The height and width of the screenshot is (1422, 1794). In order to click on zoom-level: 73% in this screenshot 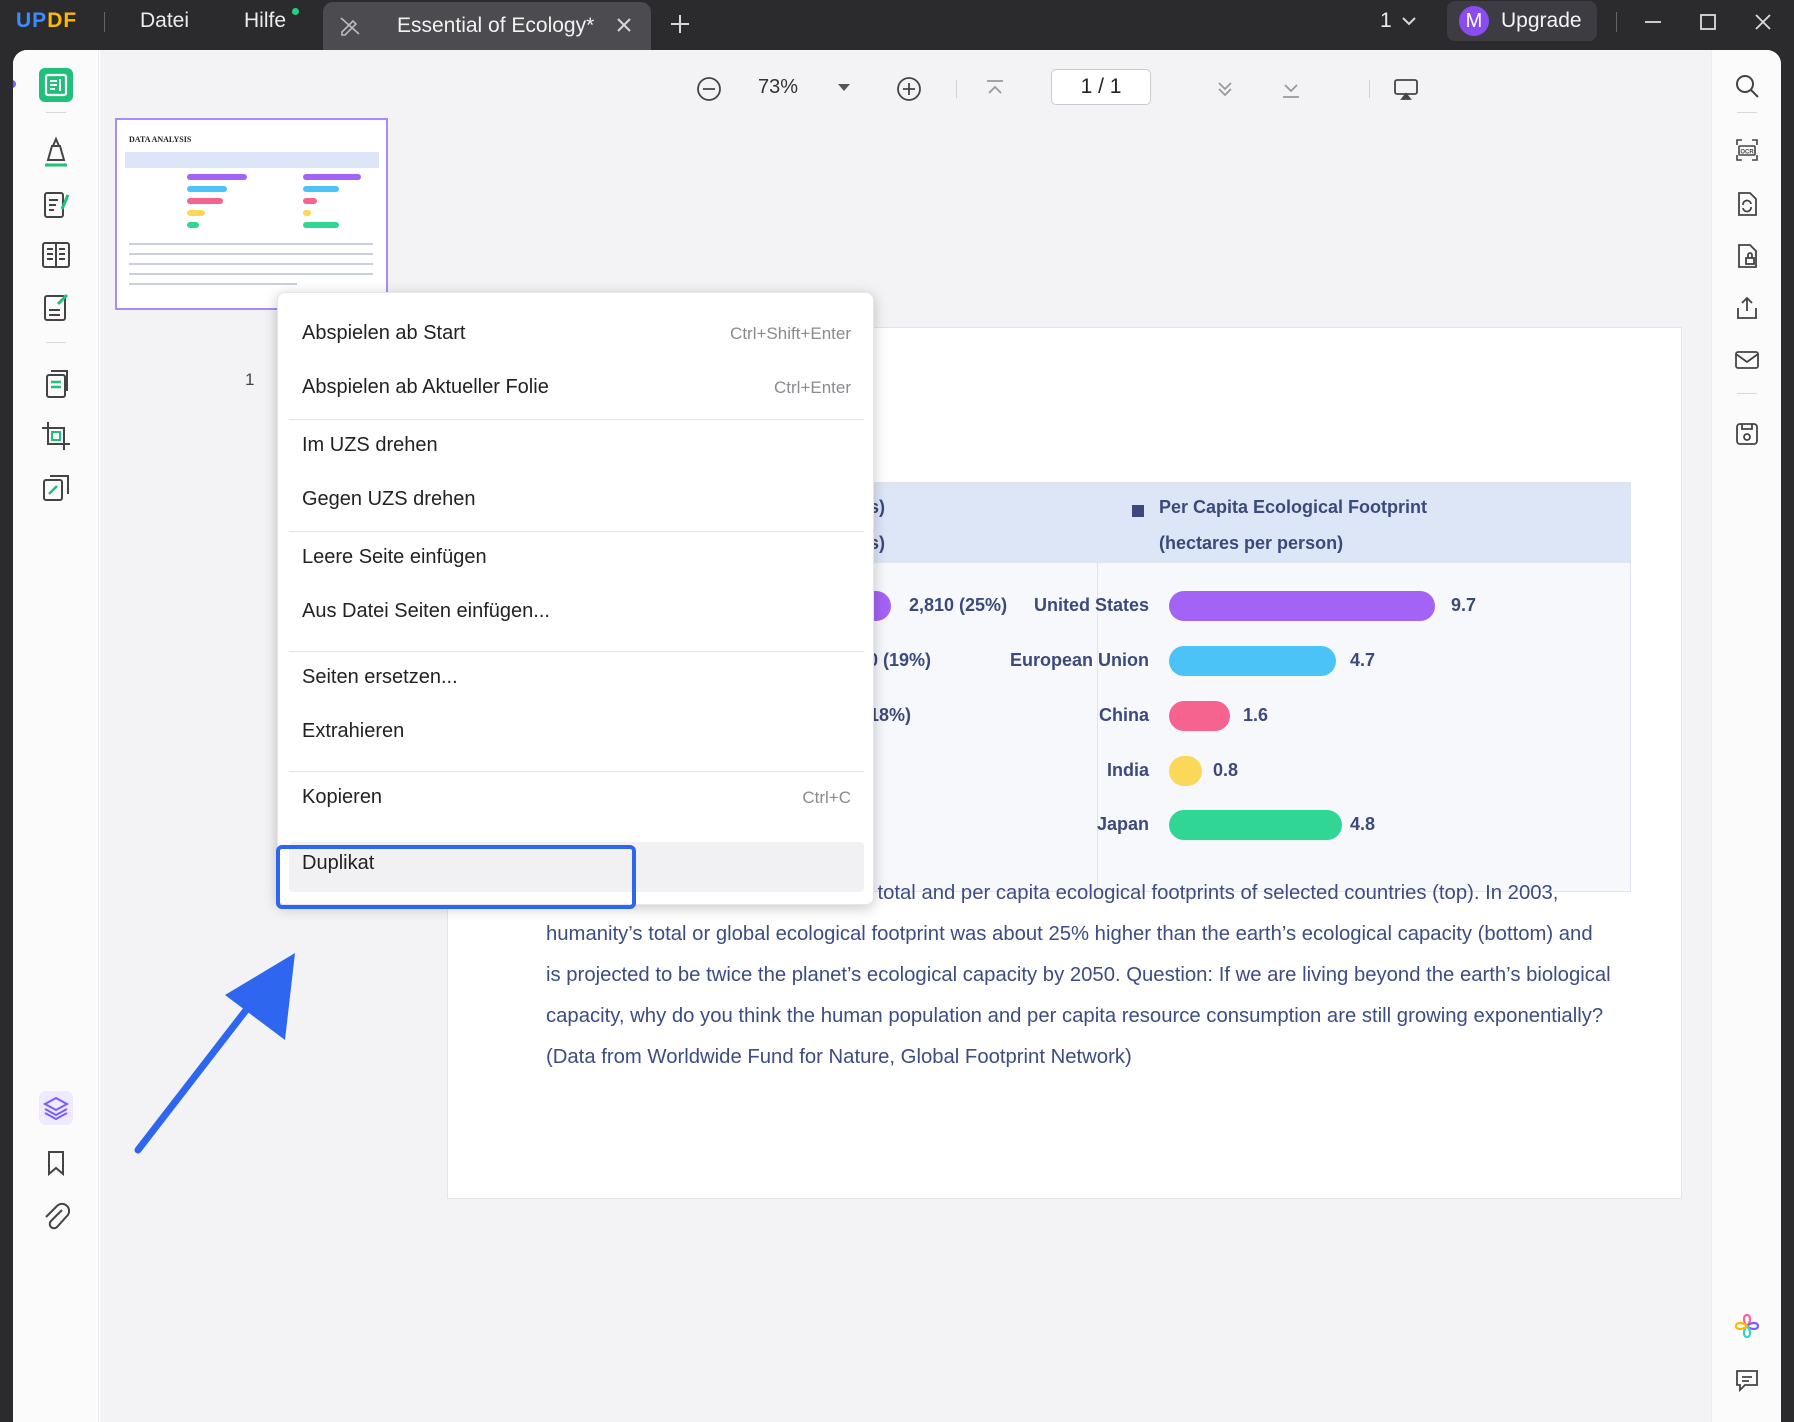, I will do `click(778, 87)`.